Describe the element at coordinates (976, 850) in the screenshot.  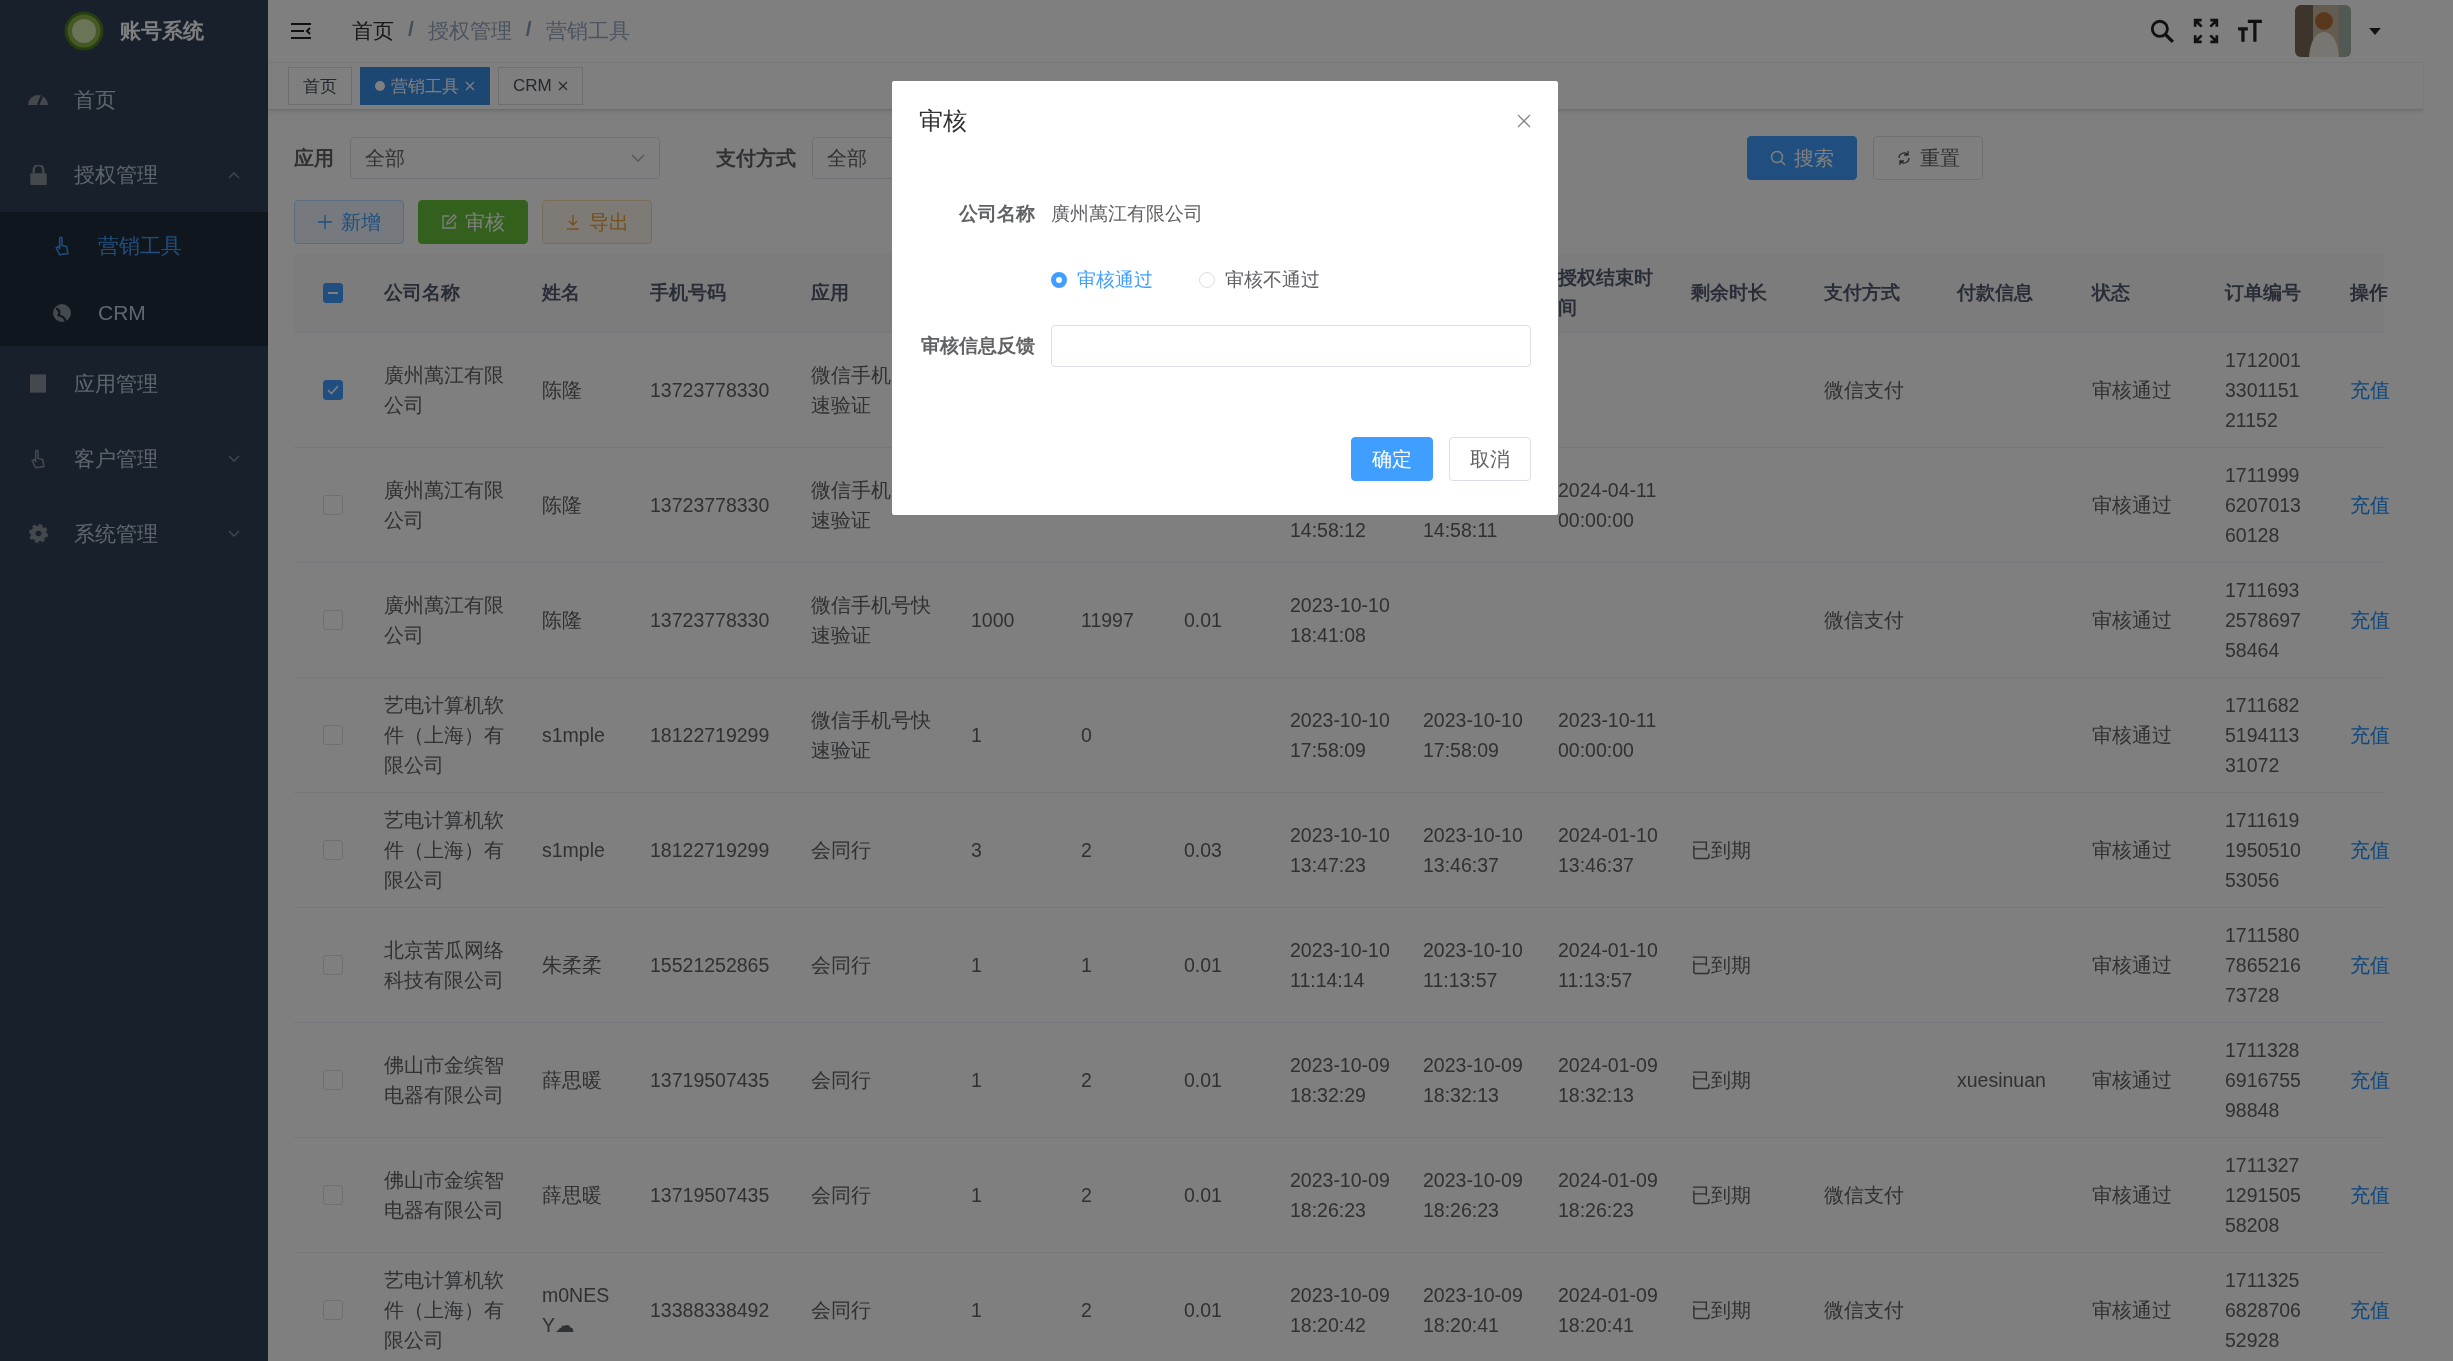
I see `table-cell-text: 3` at that location.